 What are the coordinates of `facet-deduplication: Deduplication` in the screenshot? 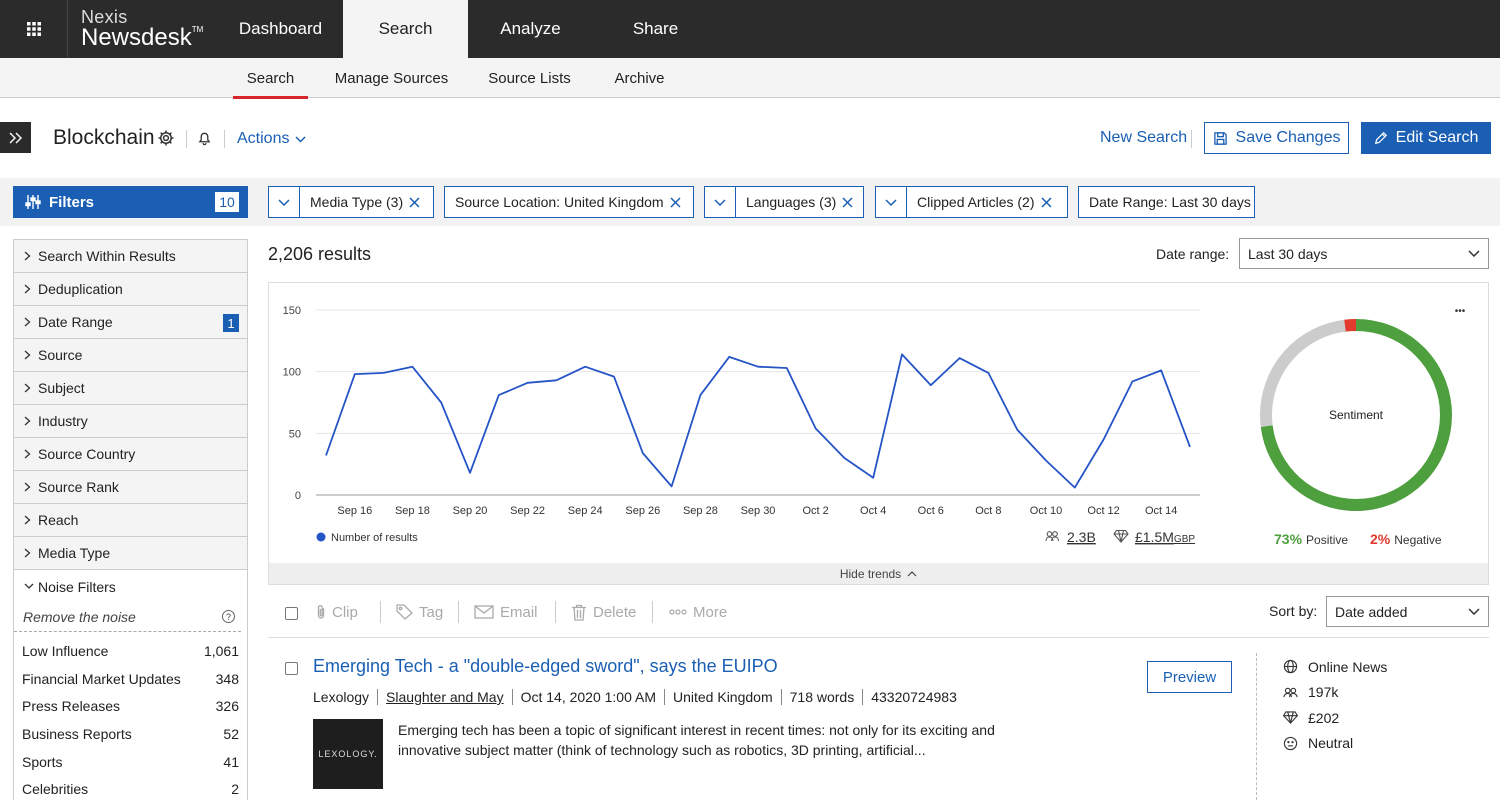 It's located at (130, 289).